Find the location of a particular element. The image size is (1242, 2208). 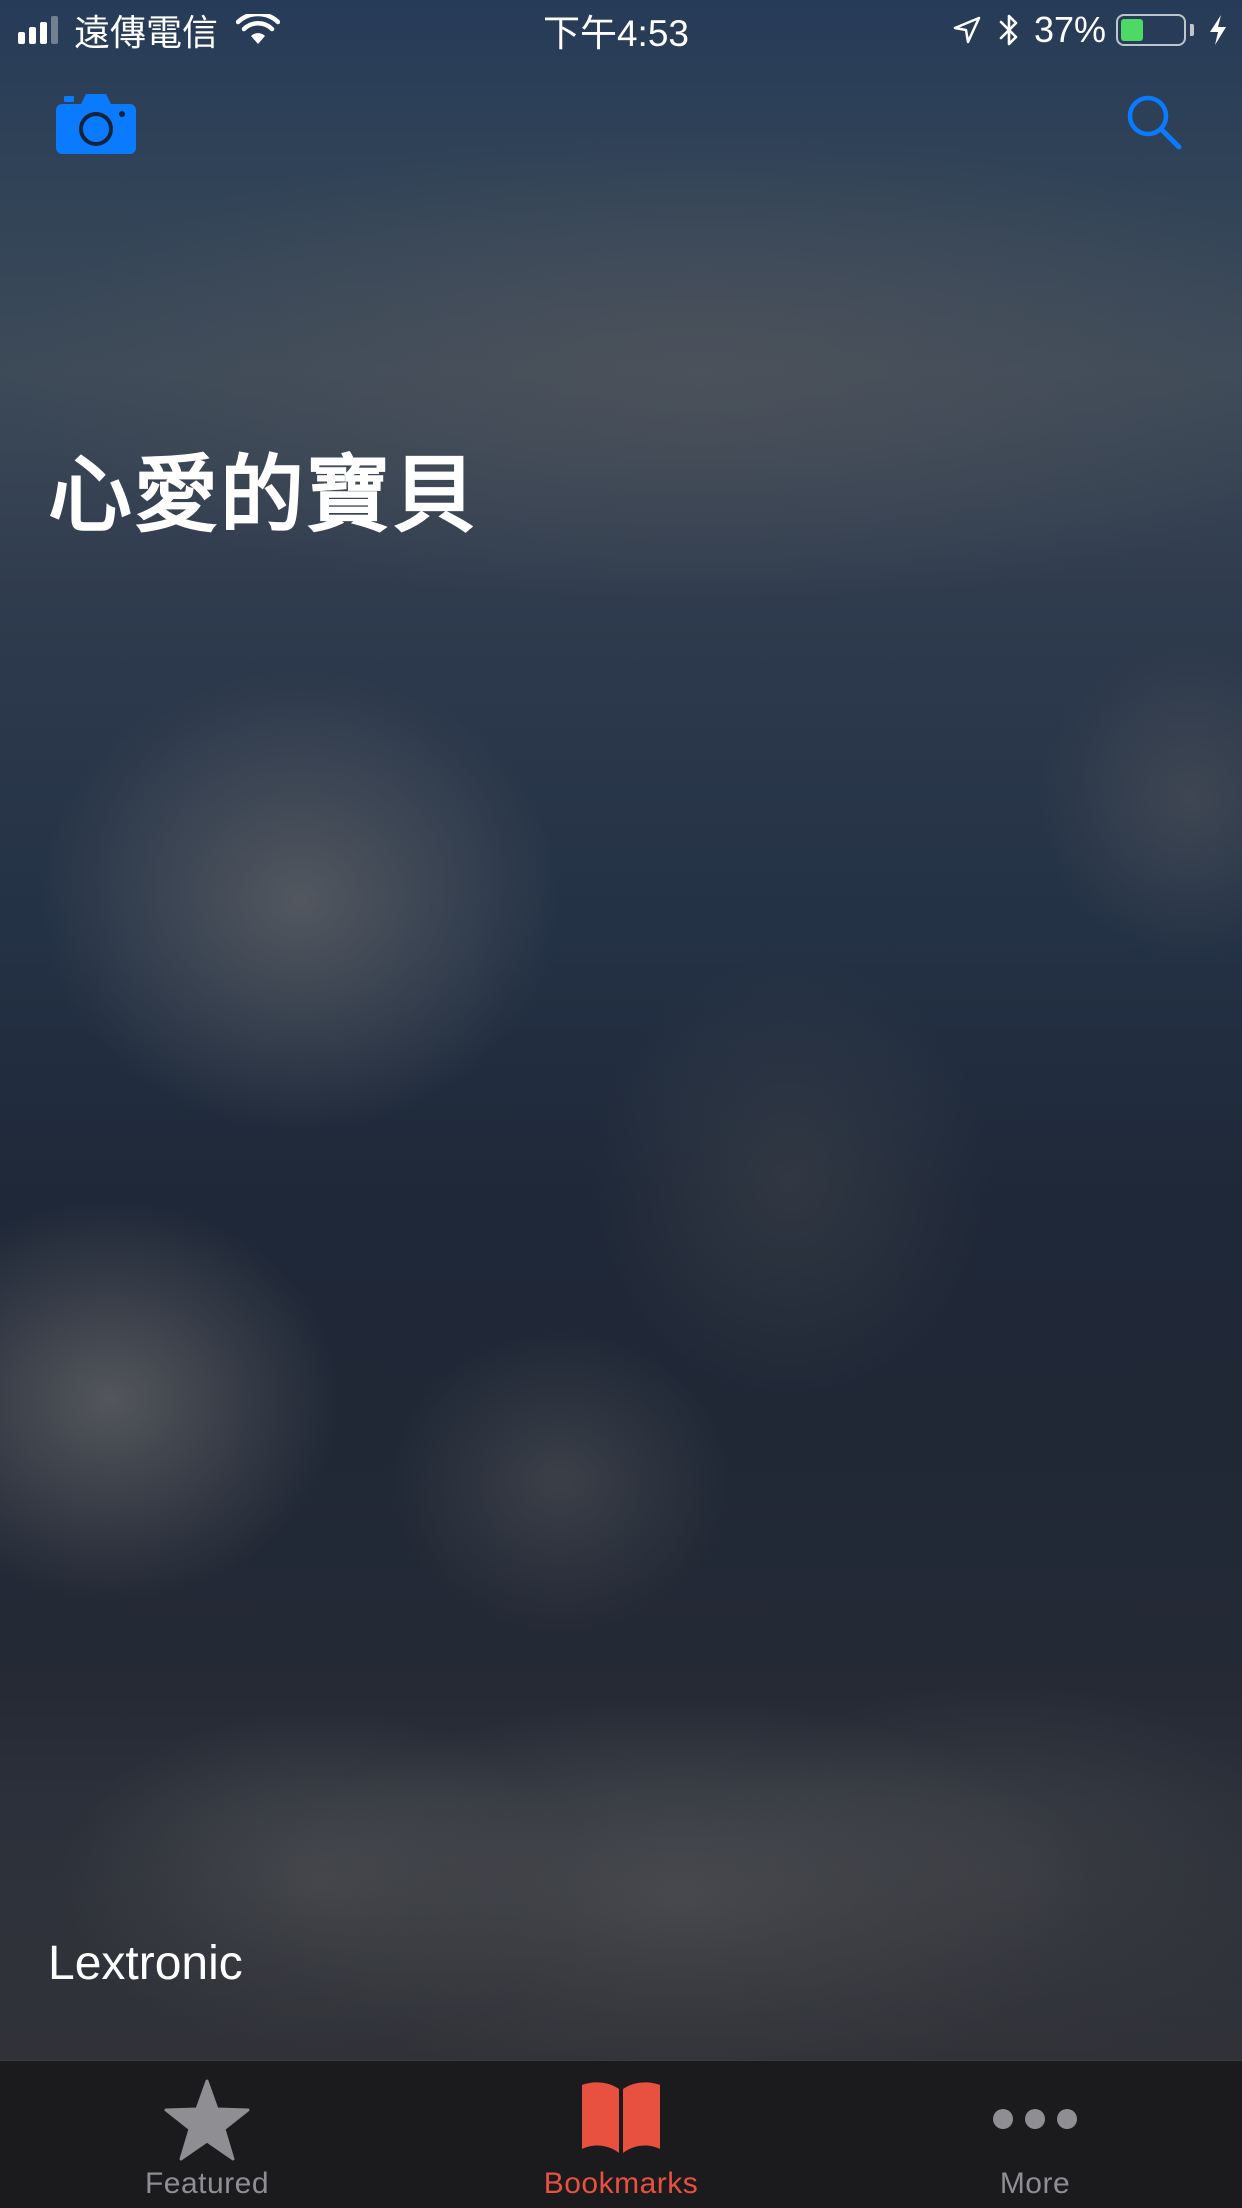

search-button is located at coordinates (1154, 122).